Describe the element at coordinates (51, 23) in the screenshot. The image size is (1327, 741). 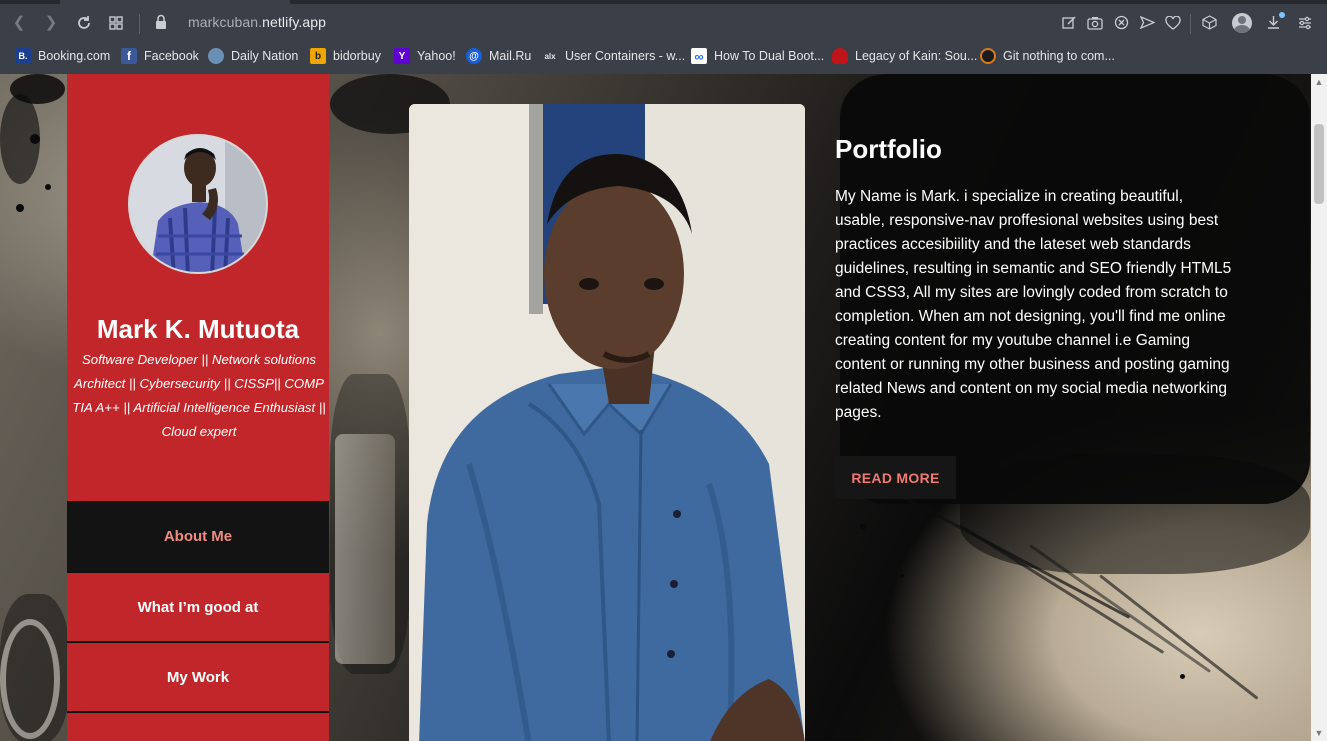
I see `forward-icon: ❯` at that location.